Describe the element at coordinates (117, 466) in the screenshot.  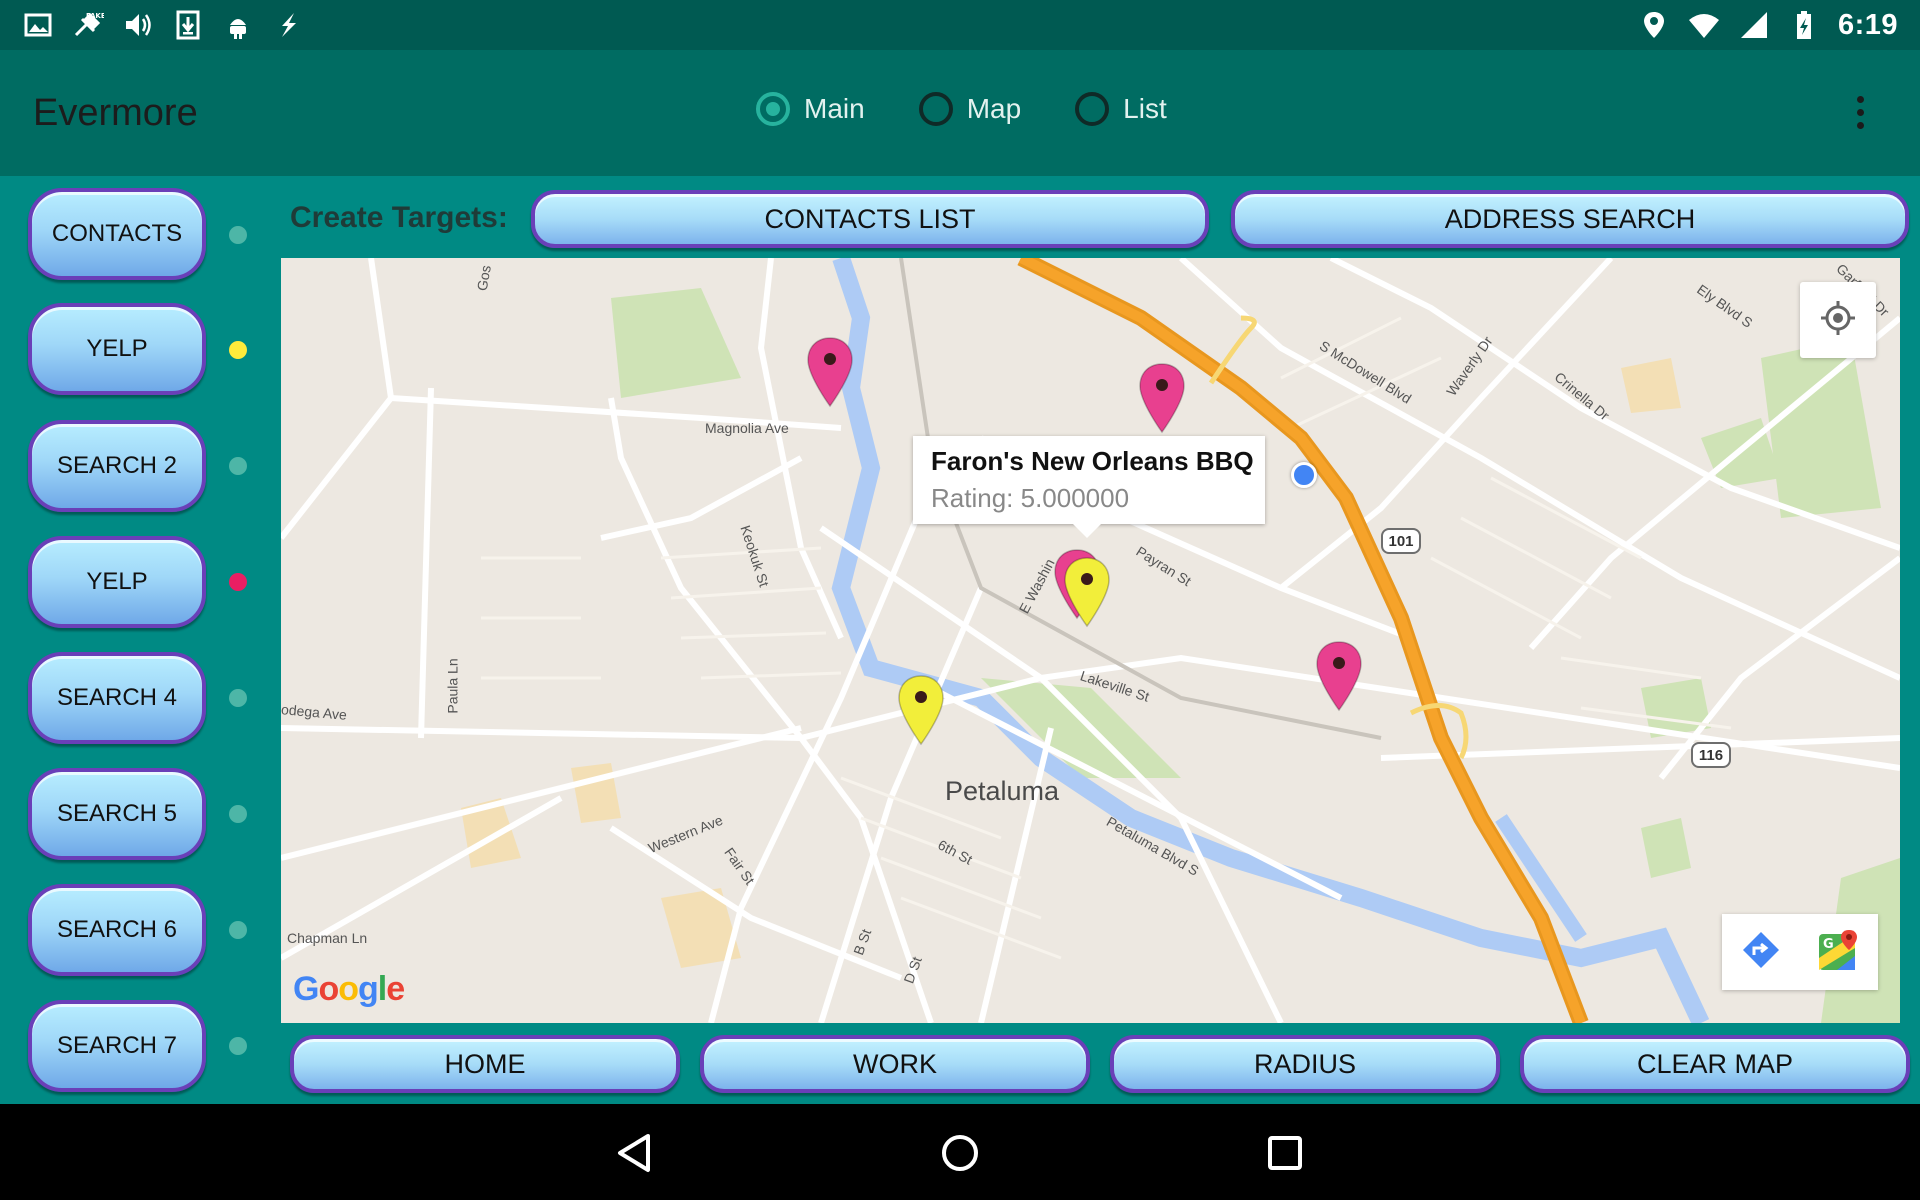
I see `sidebar-button-search-2: SEARCH 2` at that location.